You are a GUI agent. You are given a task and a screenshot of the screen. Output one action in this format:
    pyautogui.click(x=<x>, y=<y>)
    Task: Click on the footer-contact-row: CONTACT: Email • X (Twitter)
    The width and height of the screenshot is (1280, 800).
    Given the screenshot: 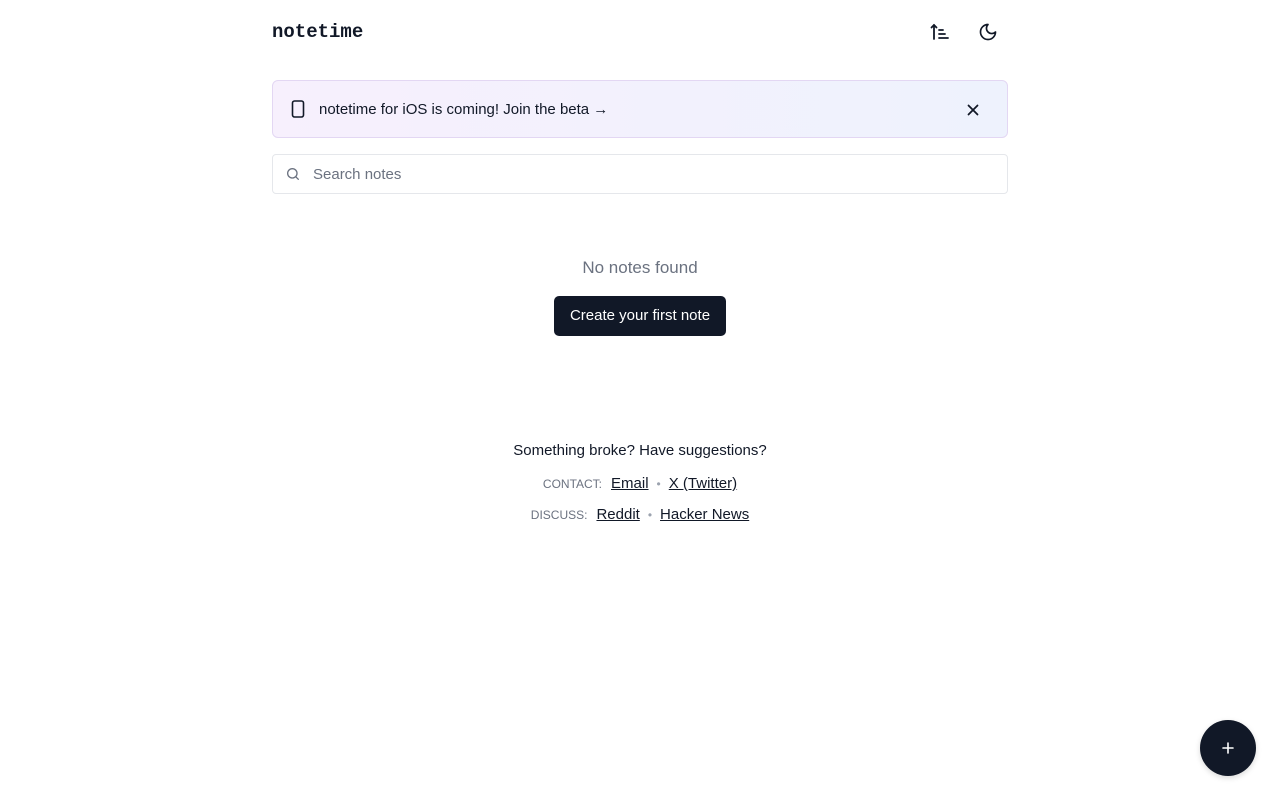 What is the action you would take?
    pyautogui.click(x=640, y=483)
    